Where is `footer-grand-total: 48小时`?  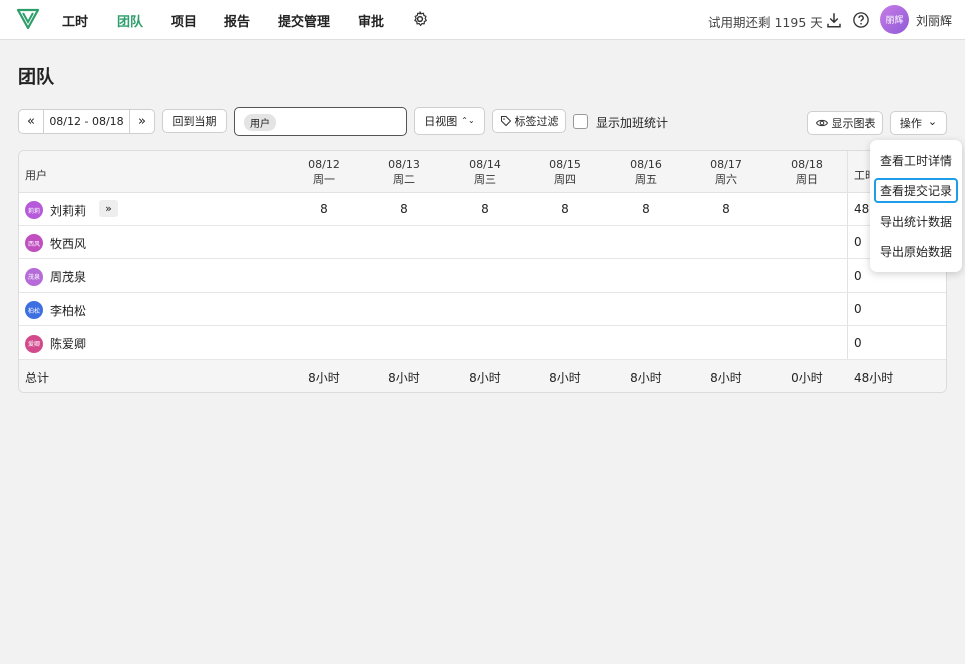 footer-grand-total: 48小时 is located at coordinates (874, 378).